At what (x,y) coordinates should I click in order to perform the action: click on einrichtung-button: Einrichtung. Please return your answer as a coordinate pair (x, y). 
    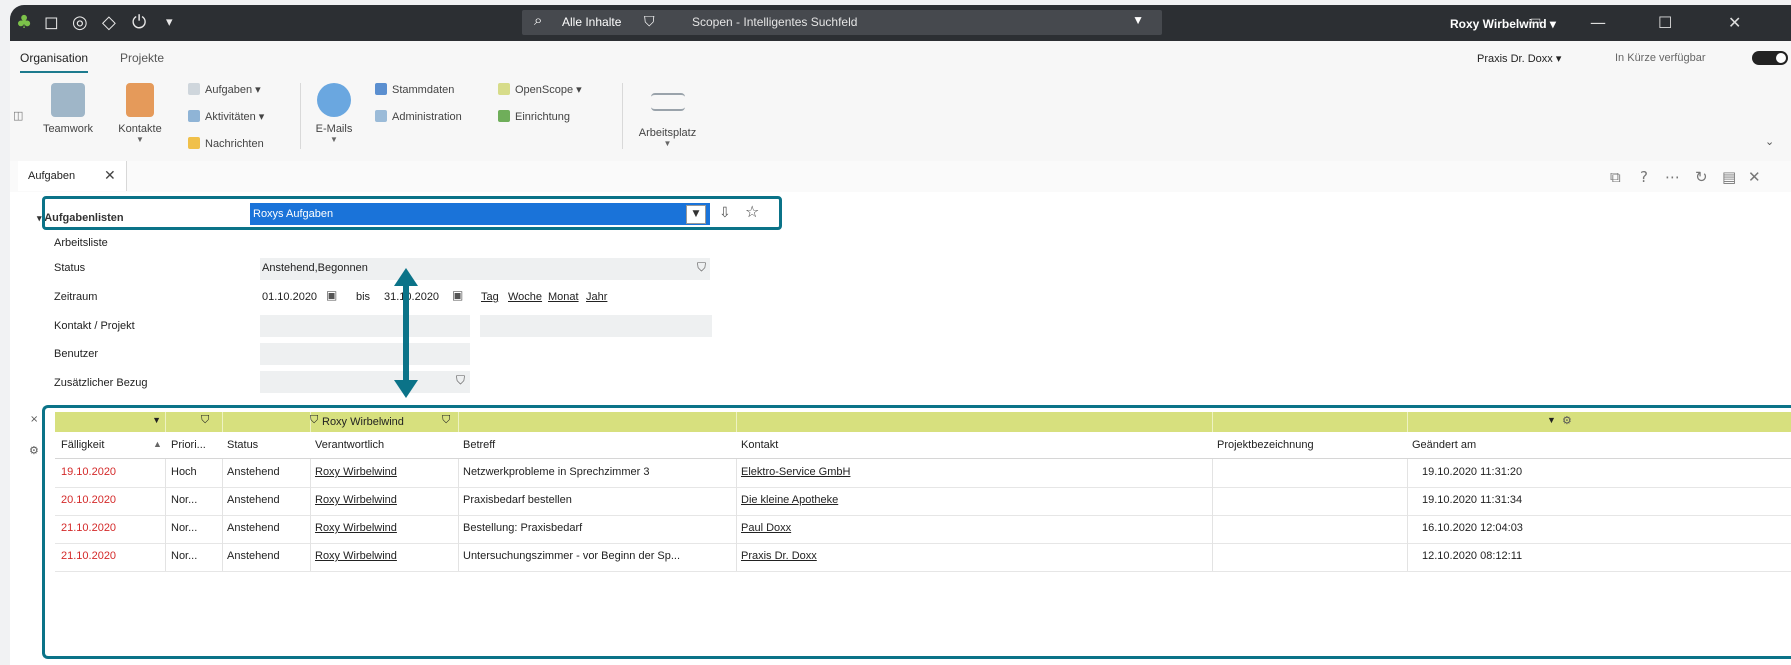
    Looking at the image, I should click on (534, 116).